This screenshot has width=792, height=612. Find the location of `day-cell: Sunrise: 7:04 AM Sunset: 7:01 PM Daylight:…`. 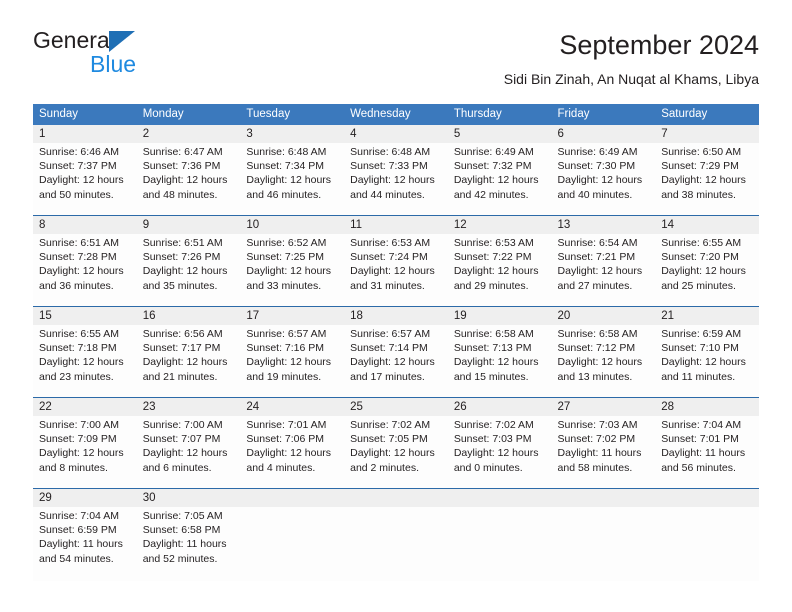

day-cell: Sunrise: 7:04 AM Sunset: 7:01 PM Daylight:… is located at coordinates (707, 452).